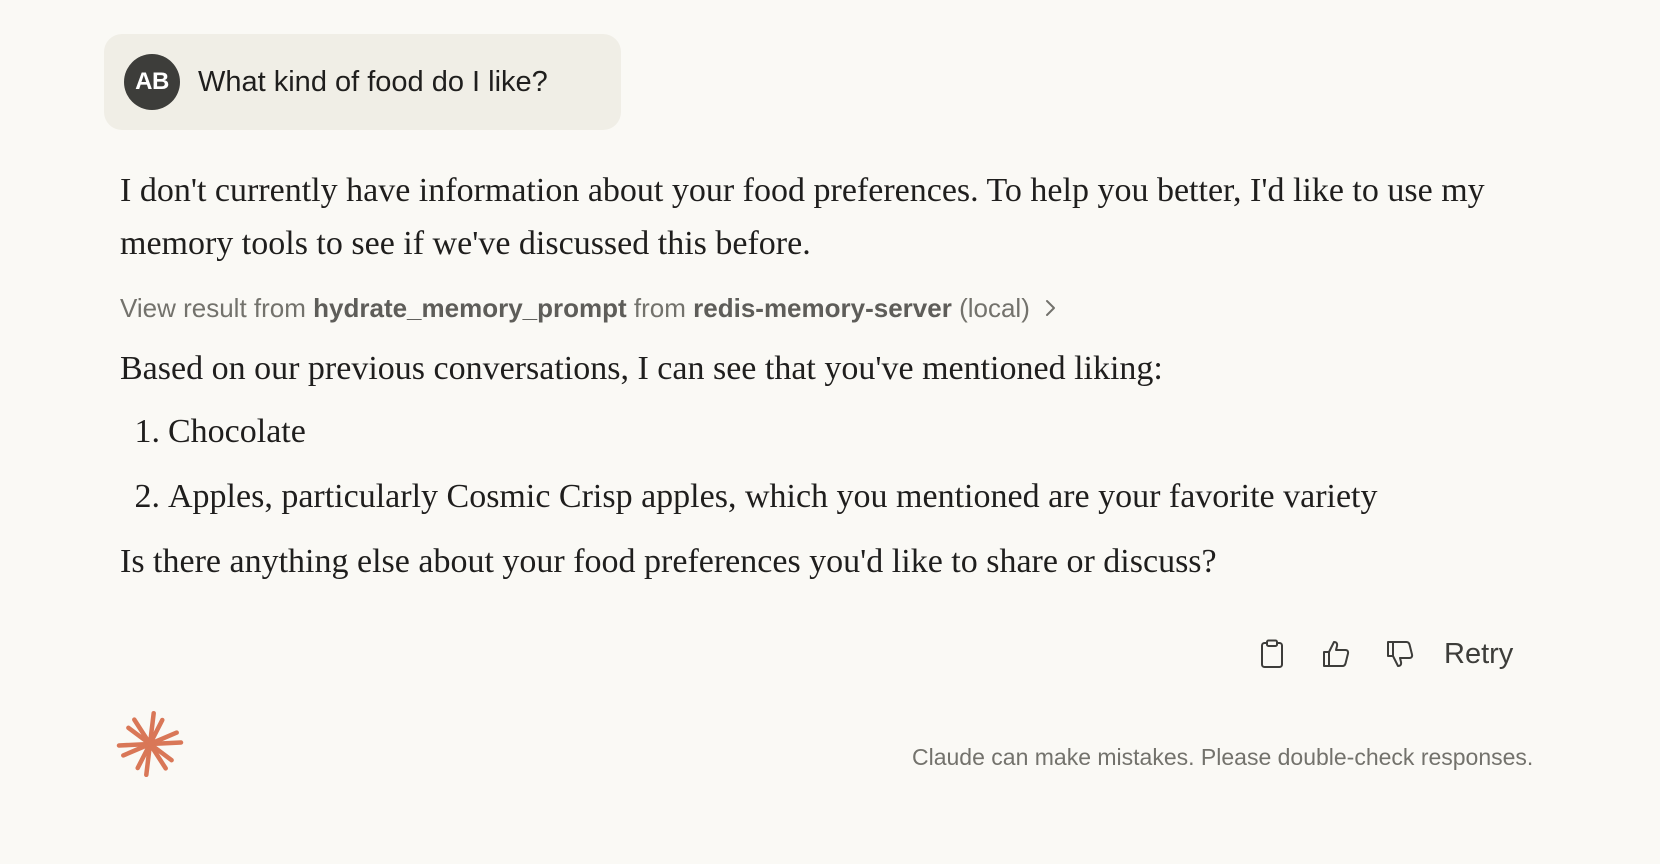 This screenshot has width=1660, height=864. Describe the element at coordinates (1336, 654) in the screenshot. I see `thumbs-up-icon` at that location.